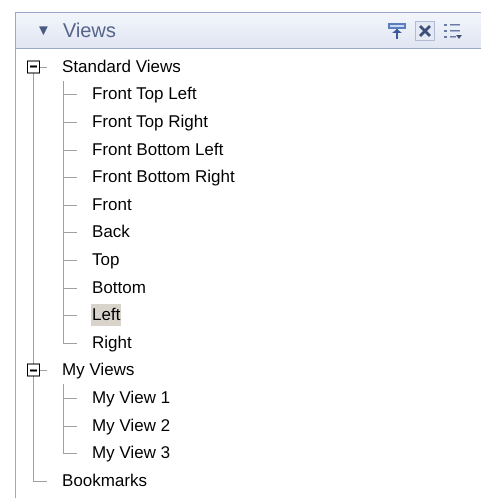 The image size is (481, 498). What do you see at coordinates (131, 425) in the screenshot?
I see `tree-item: My View 2` at bounding box center [131, 425].